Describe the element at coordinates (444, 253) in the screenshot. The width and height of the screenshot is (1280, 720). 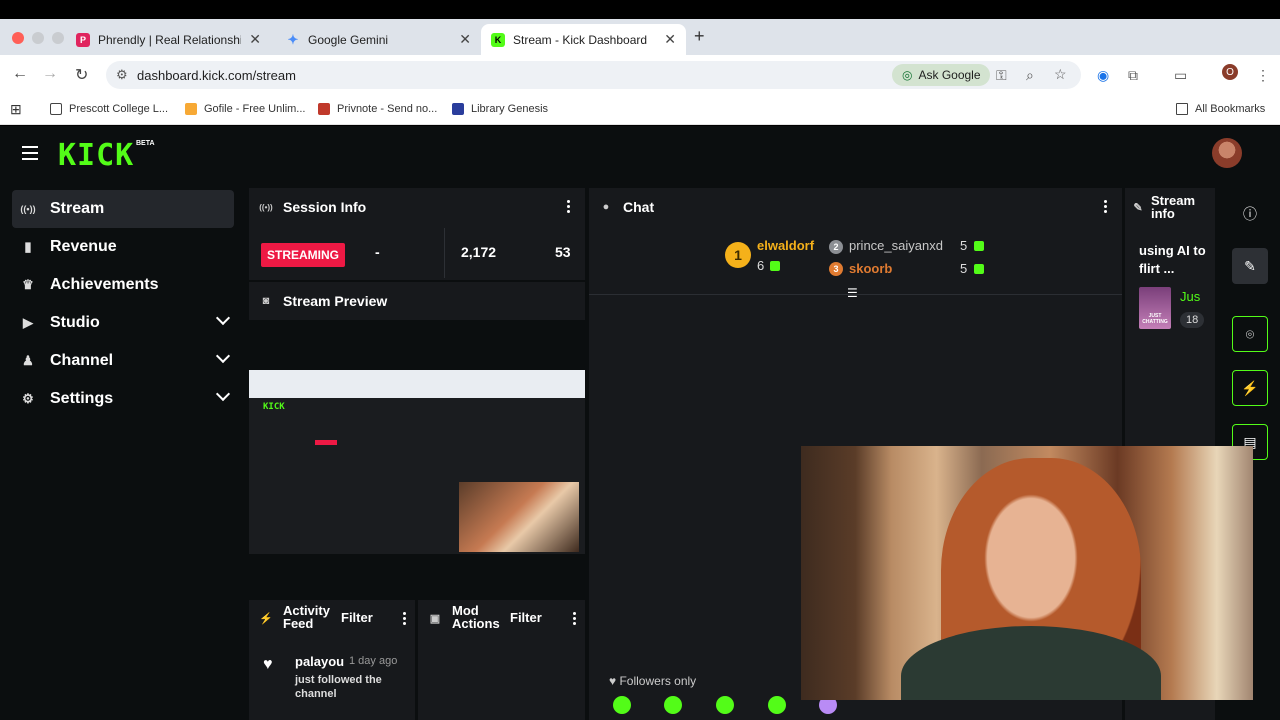
I see `divider` at that location.